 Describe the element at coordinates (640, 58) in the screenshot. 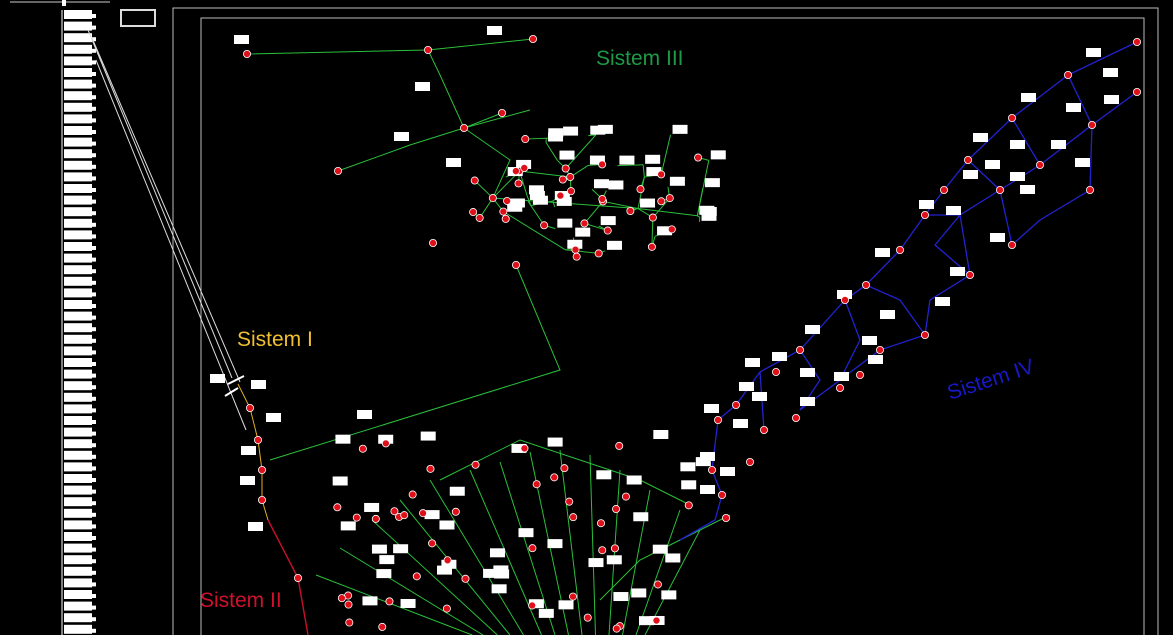

I see `label-sistem-3: Sistem III` at that location.